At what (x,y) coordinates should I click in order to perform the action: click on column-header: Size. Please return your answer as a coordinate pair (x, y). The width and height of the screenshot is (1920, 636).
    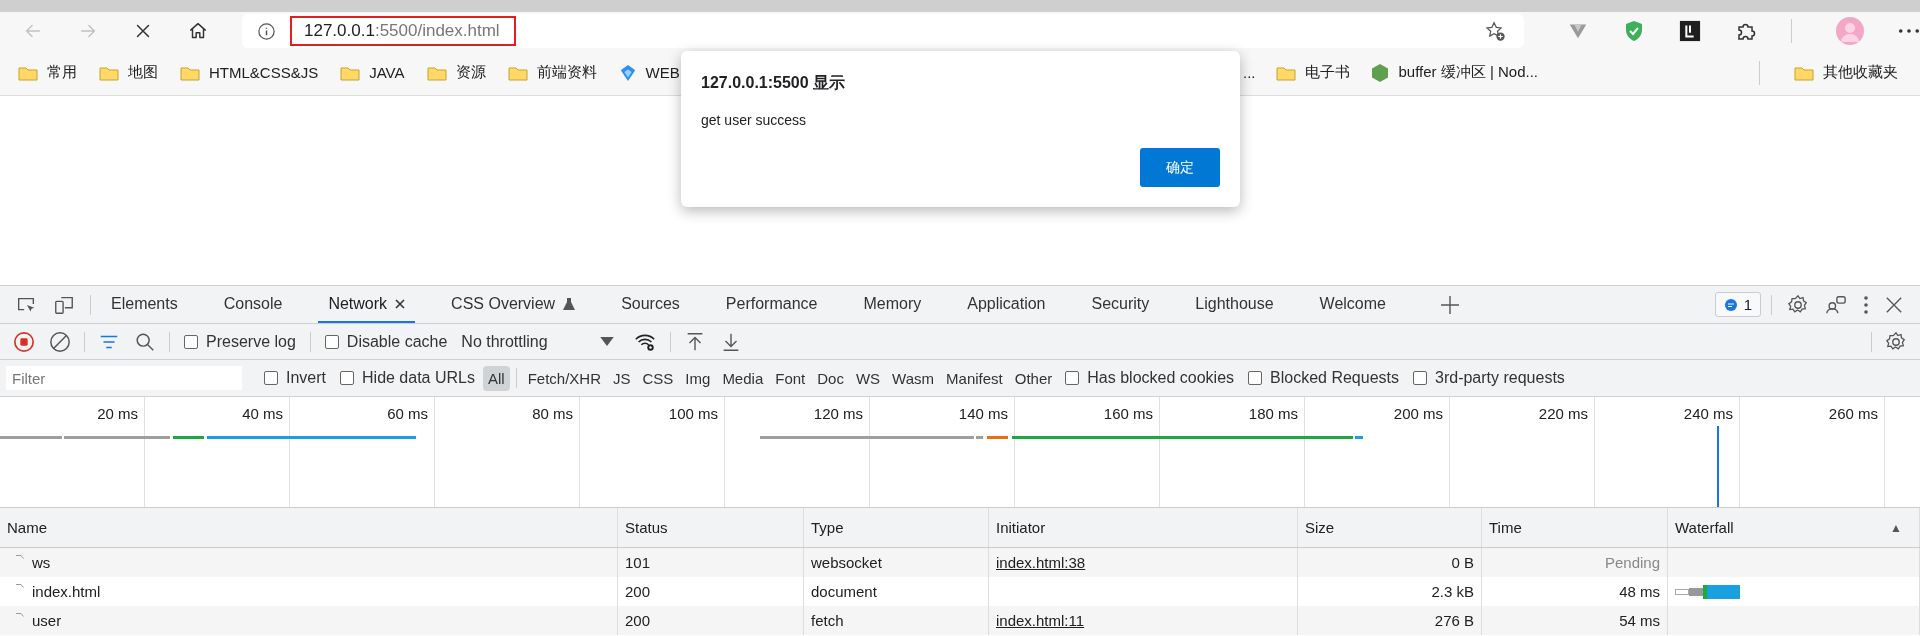
    Looking at the image, I should click on (1390, 527).